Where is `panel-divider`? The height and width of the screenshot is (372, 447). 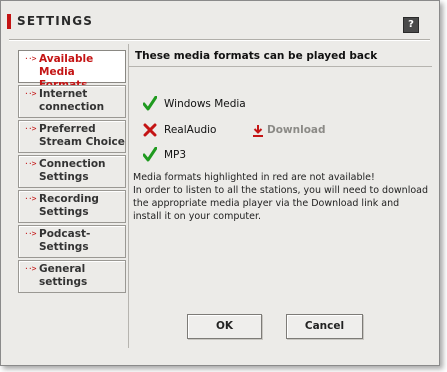
panel-divider is located at coordinates (280, 66).